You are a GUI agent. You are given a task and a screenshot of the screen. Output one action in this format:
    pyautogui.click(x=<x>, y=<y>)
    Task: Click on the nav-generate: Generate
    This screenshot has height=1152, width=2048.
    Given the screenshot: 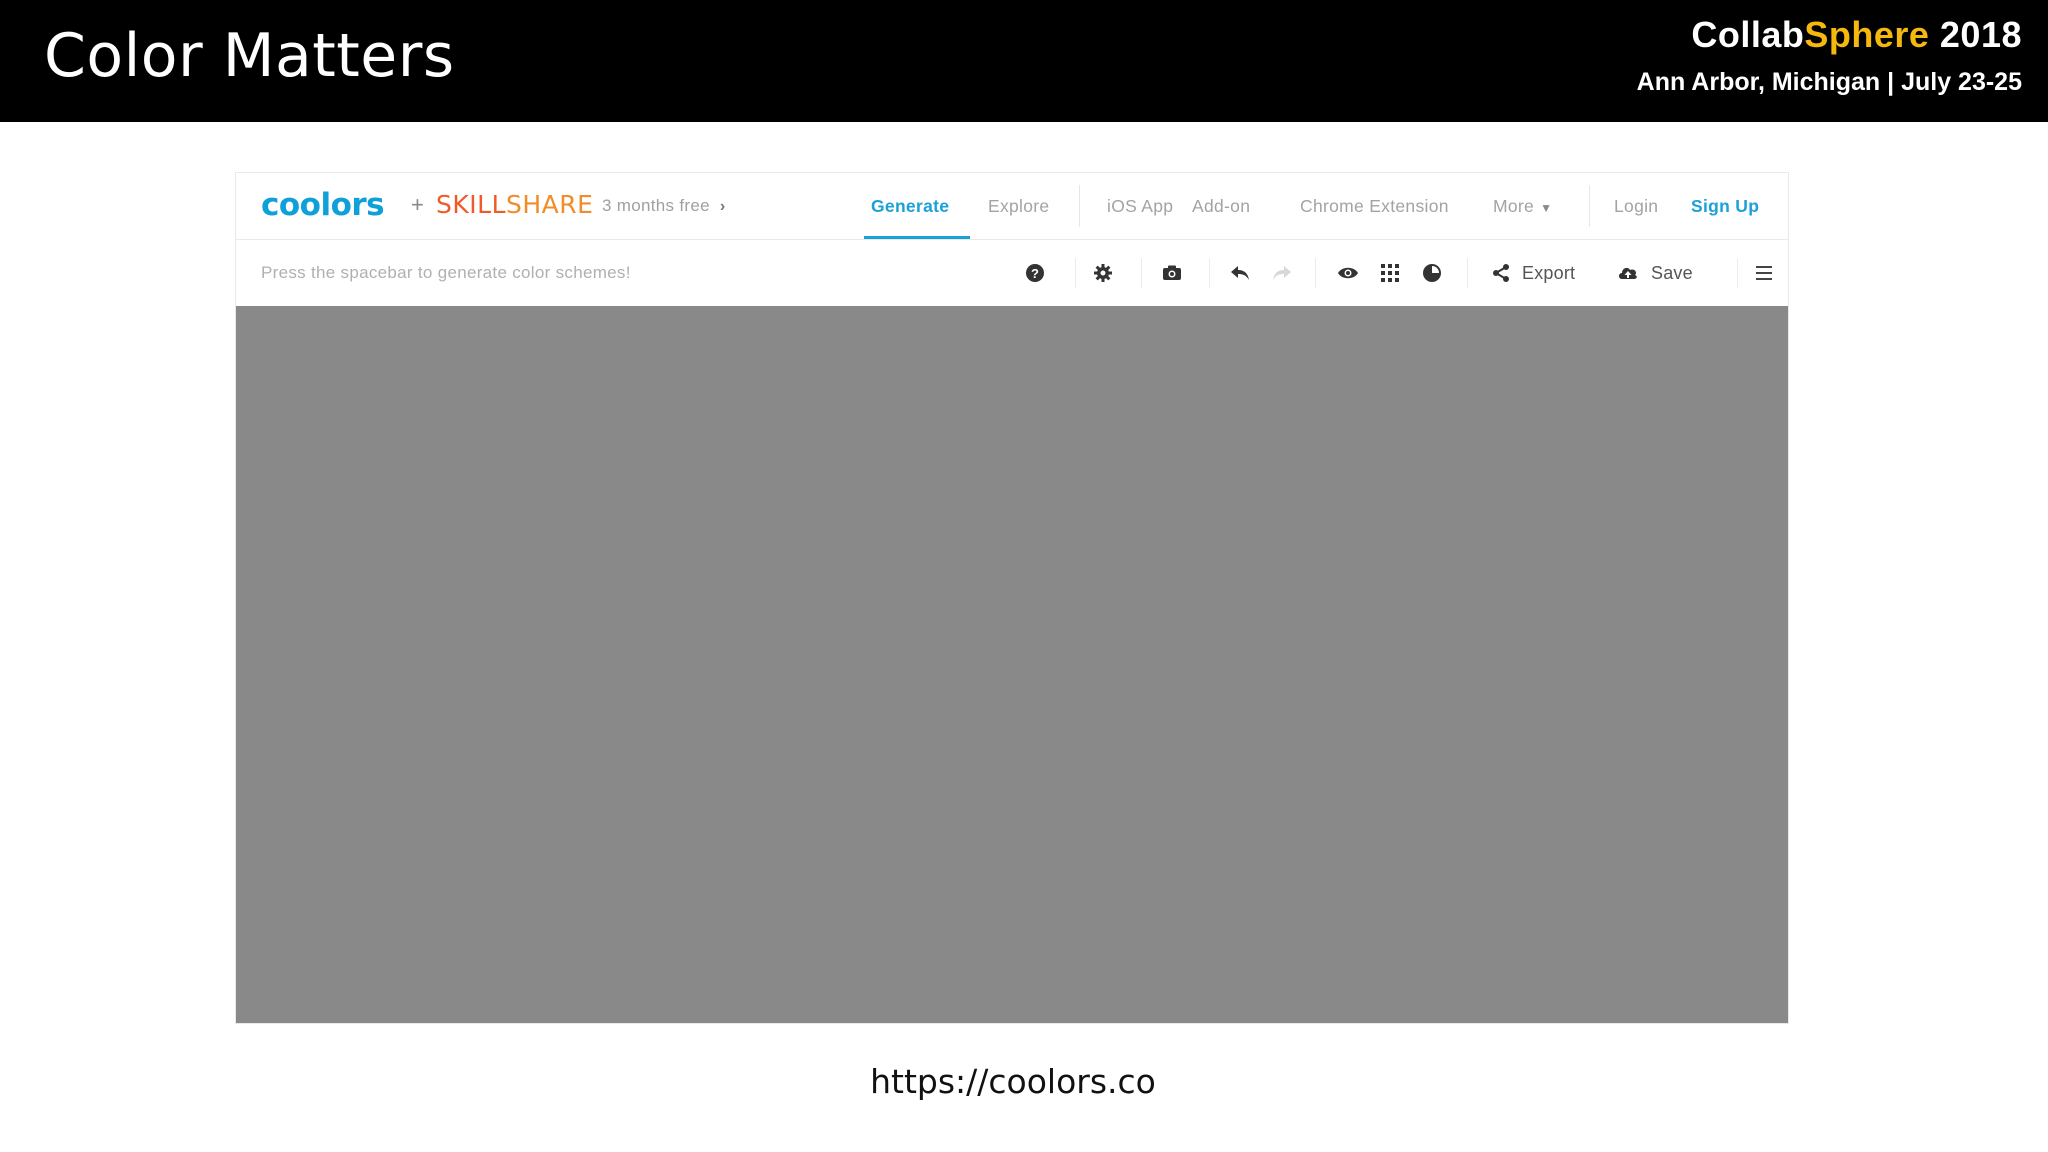 What is the action you would take?
    pyautogui.click(x=910, y=206)
    